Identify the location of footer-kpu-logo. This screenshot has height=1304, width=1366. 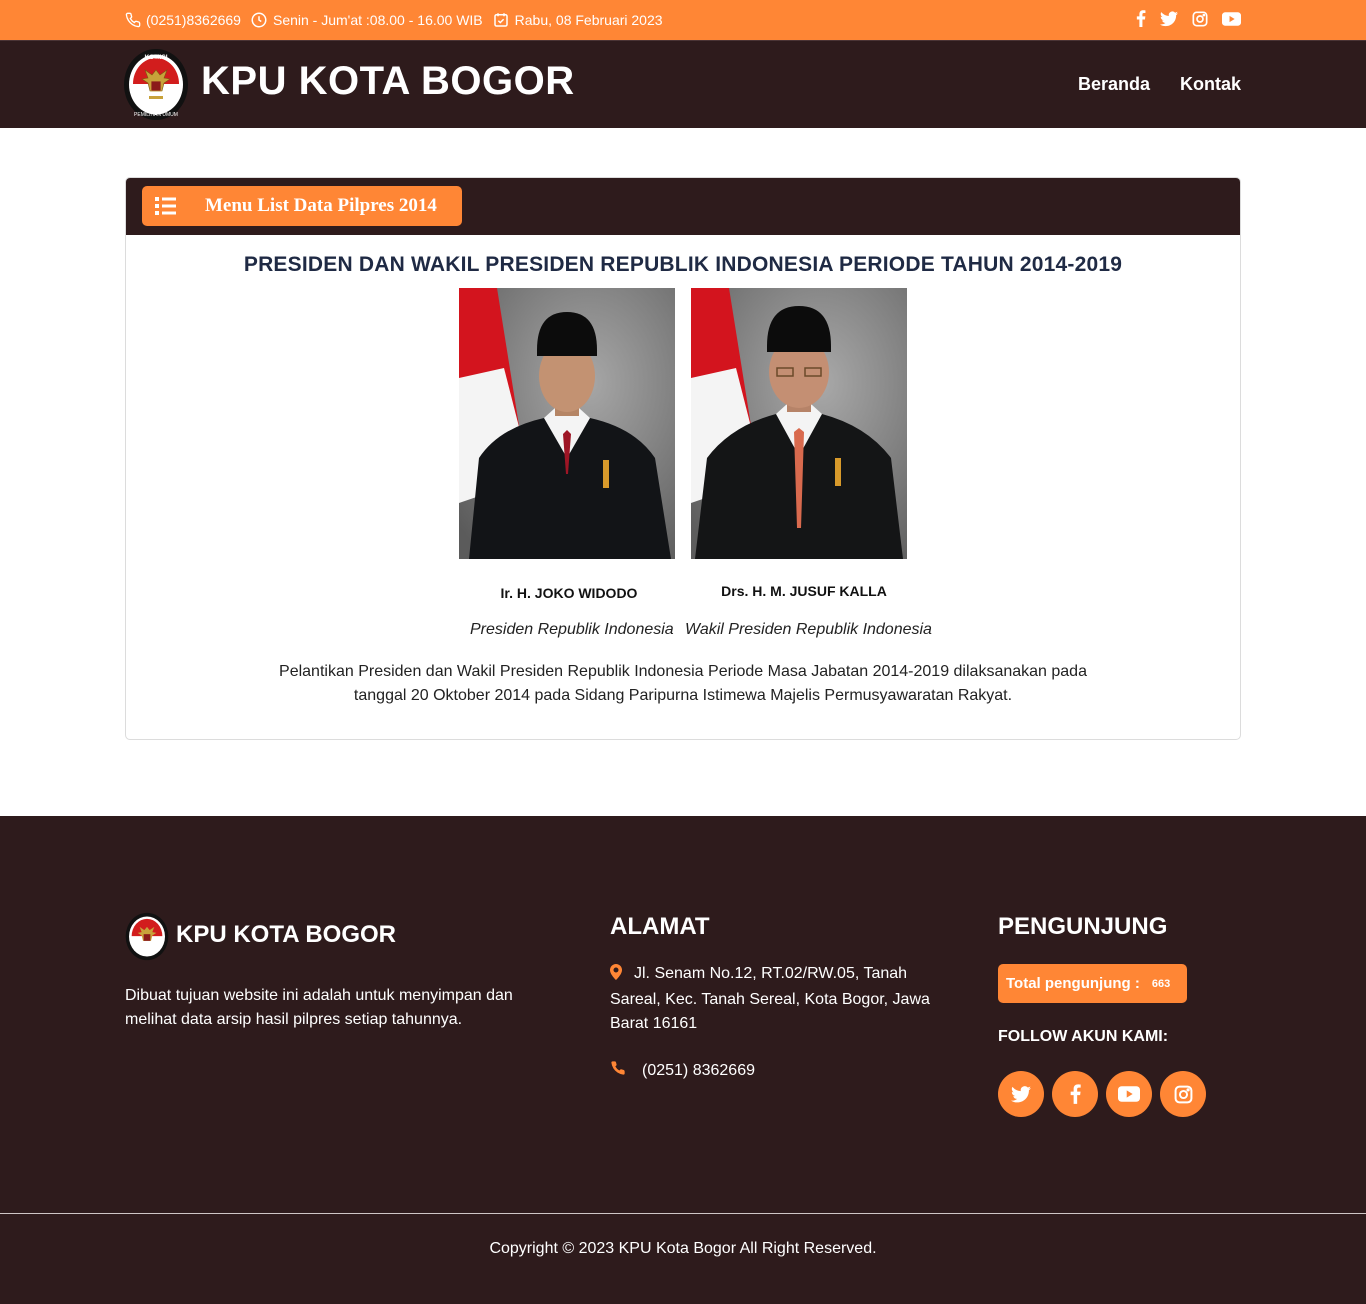
(147, 936).